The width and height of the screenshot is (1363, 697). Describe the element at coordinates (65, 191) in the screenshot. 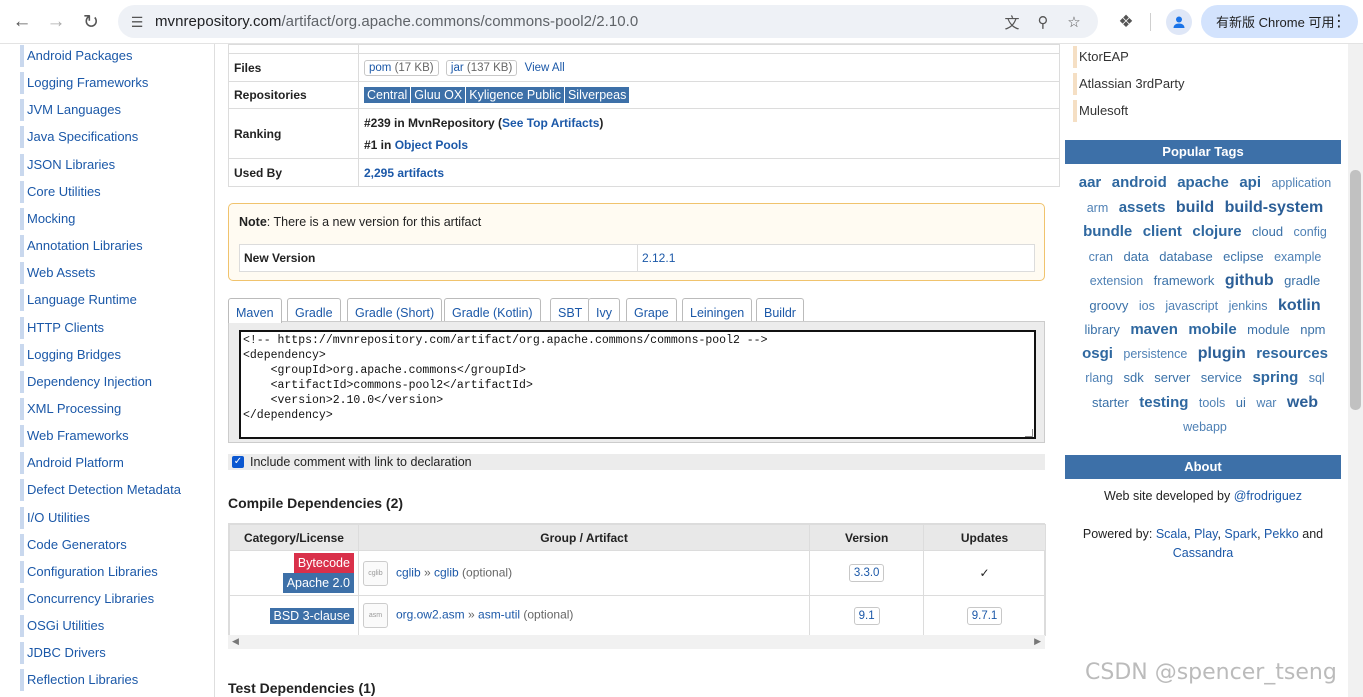

I see `sidebar-item-core-utilities: Core Utilities` at that location.